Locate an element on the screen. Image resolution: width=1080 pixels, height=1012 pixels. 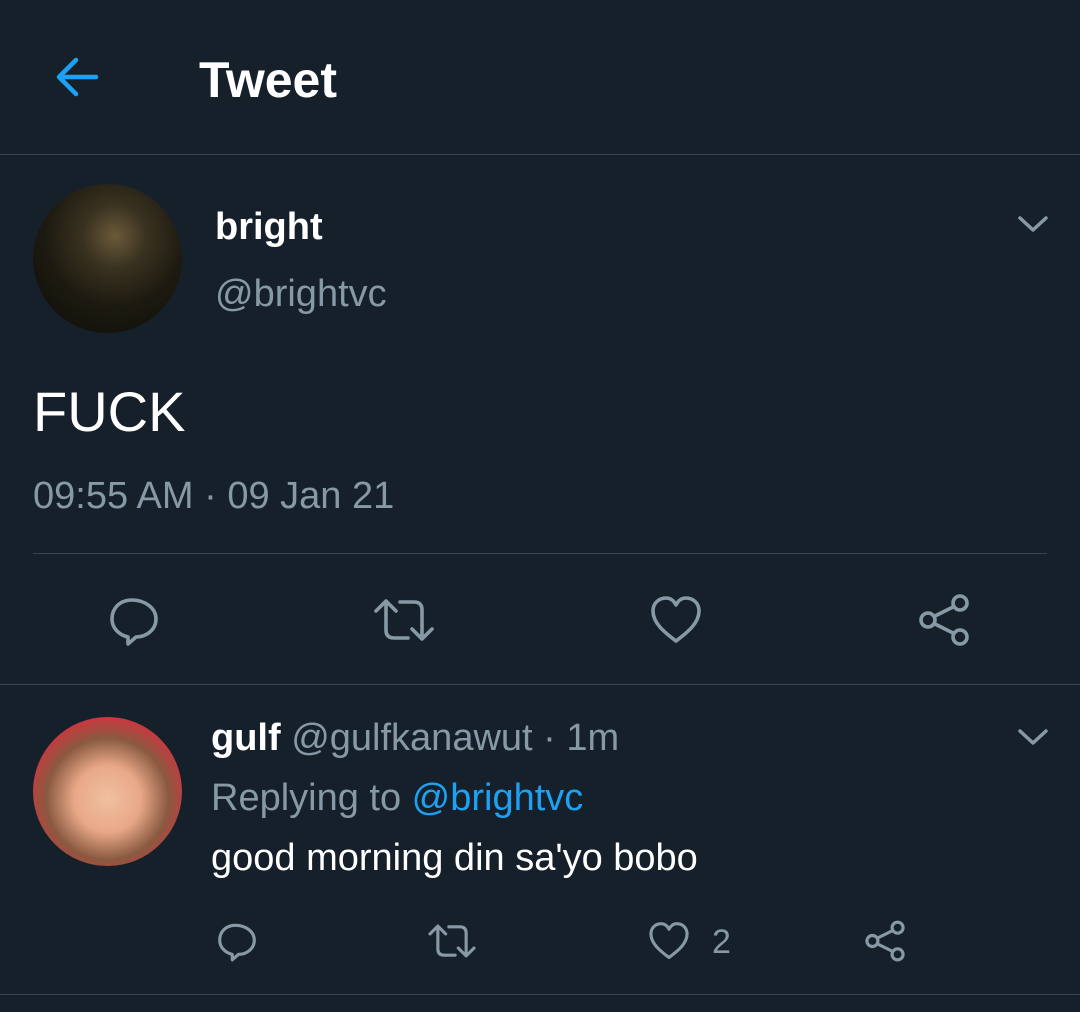
reply-retweet-button is located at coordinates (452, 941).